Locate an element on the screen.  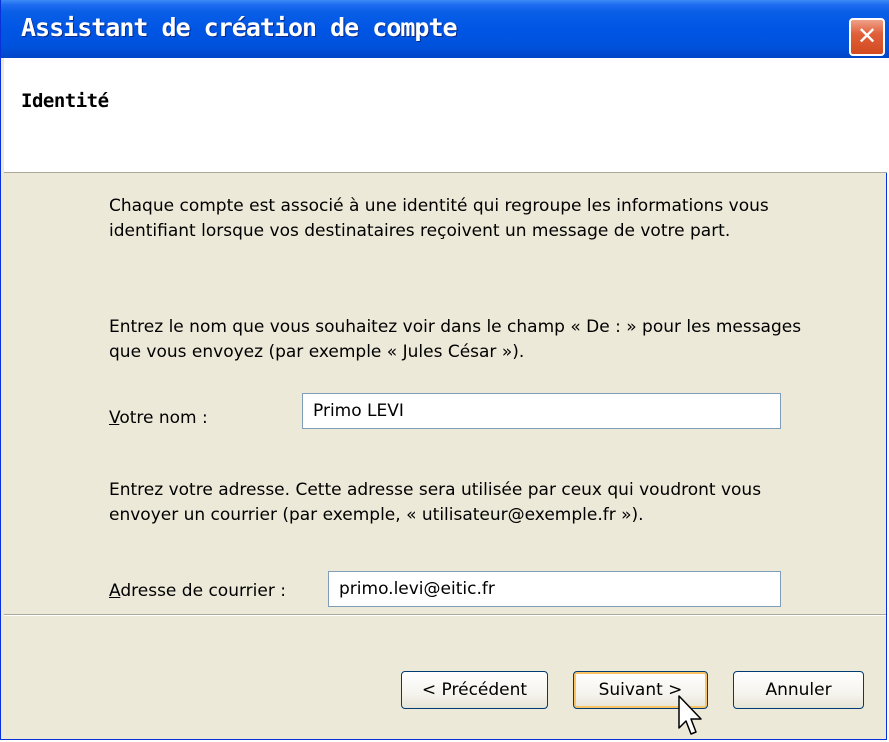
email-field is located at coordinates (554, 589).